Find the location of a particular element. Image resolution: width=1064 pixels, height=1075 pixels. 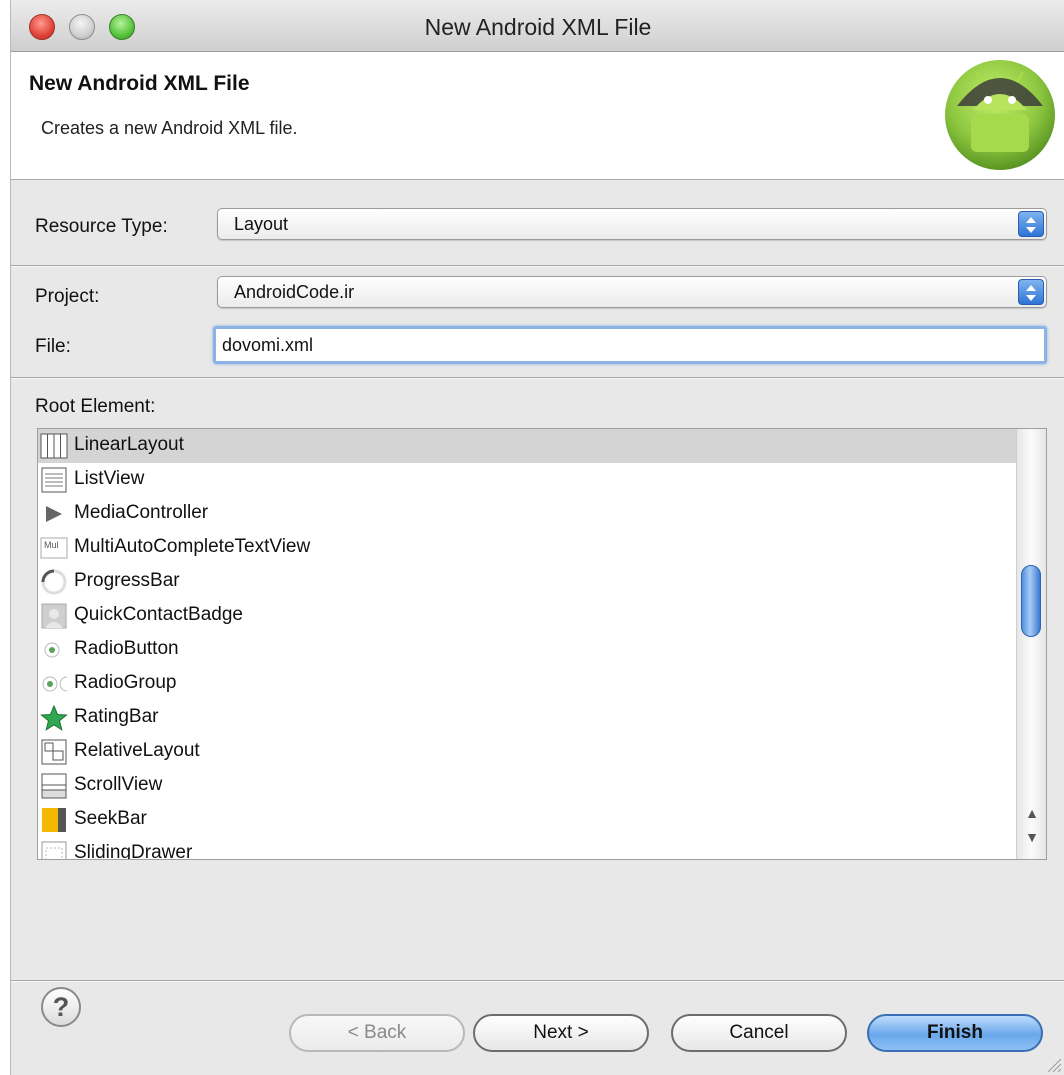

list-view-icon is located at coordinates (54, 480).